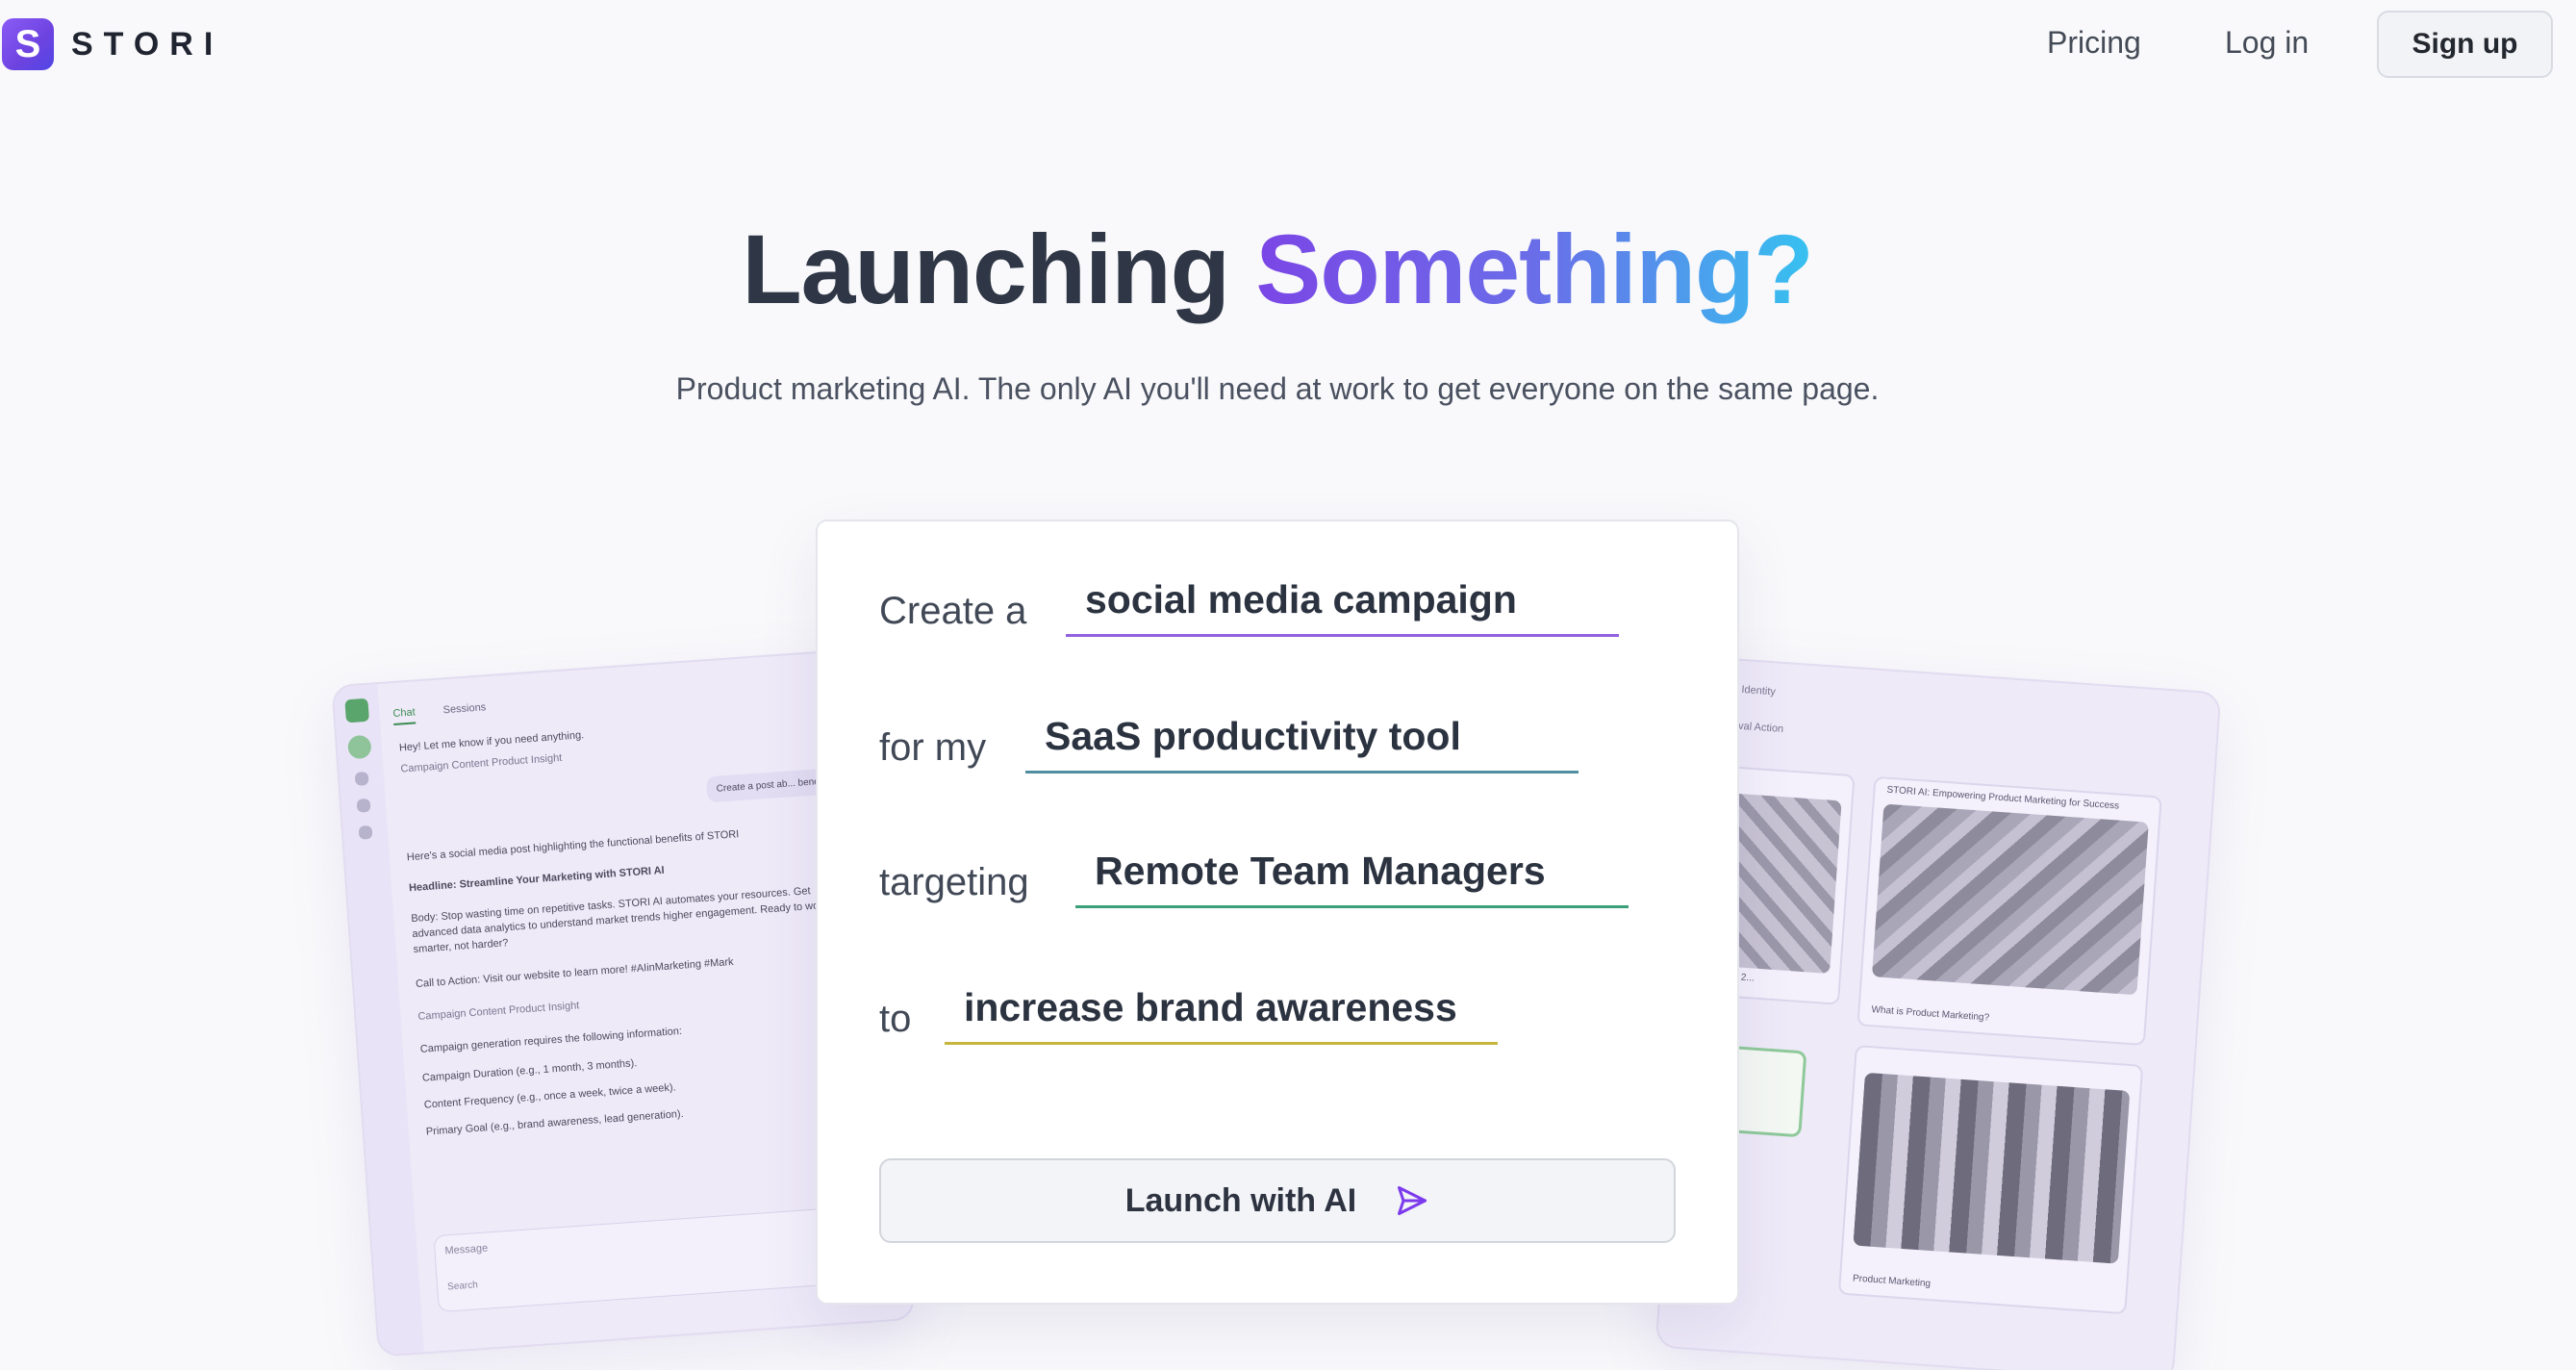 Image resolution: width=2576 pixels, height=1370 pixels. What do you see at coordinates (148, 44) in the screenshot?
I see `brand-name: STORI` at bounding box center [148, 44].